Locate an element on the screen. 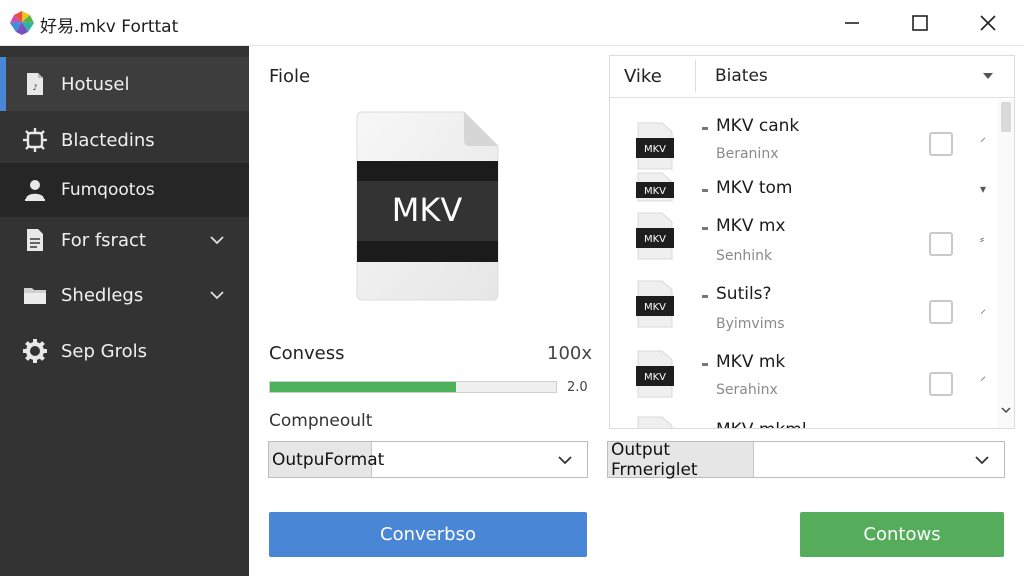 The height and width of the screenshot is (576, 1024). scrollbar-thumb is located at coordinates (1006, 117).